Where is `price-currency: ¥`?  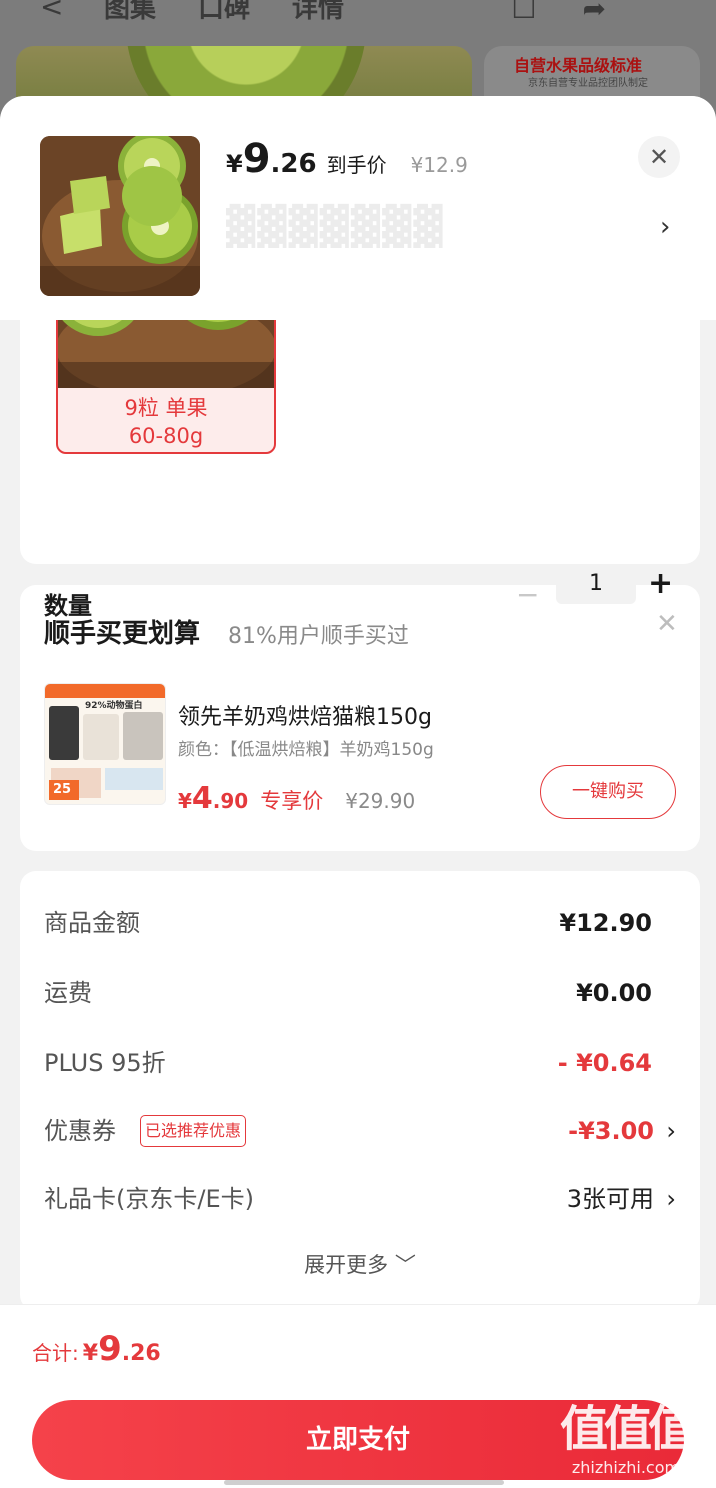 price-currency: ¥ is located at coordinates (234, 164).